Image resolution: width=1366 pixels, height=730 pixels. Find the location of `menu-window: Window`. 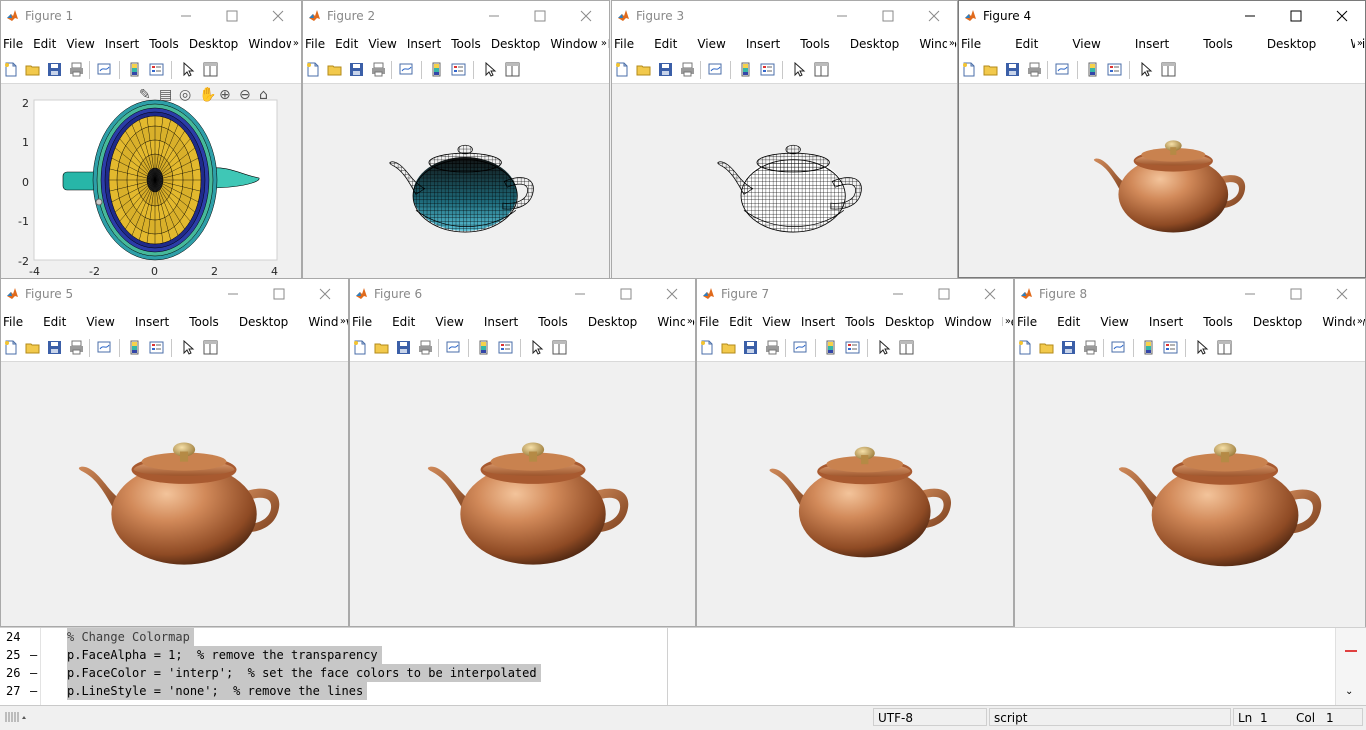

menu-window: Window is located at coordinates (573, 44).